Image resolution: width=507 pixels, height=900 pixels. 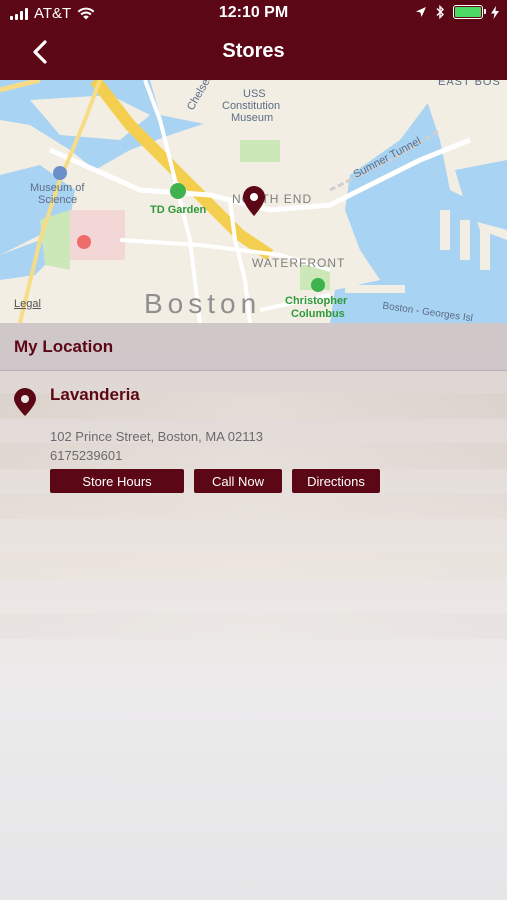 I want to click on battery-icon, so click(x=469, y=12).